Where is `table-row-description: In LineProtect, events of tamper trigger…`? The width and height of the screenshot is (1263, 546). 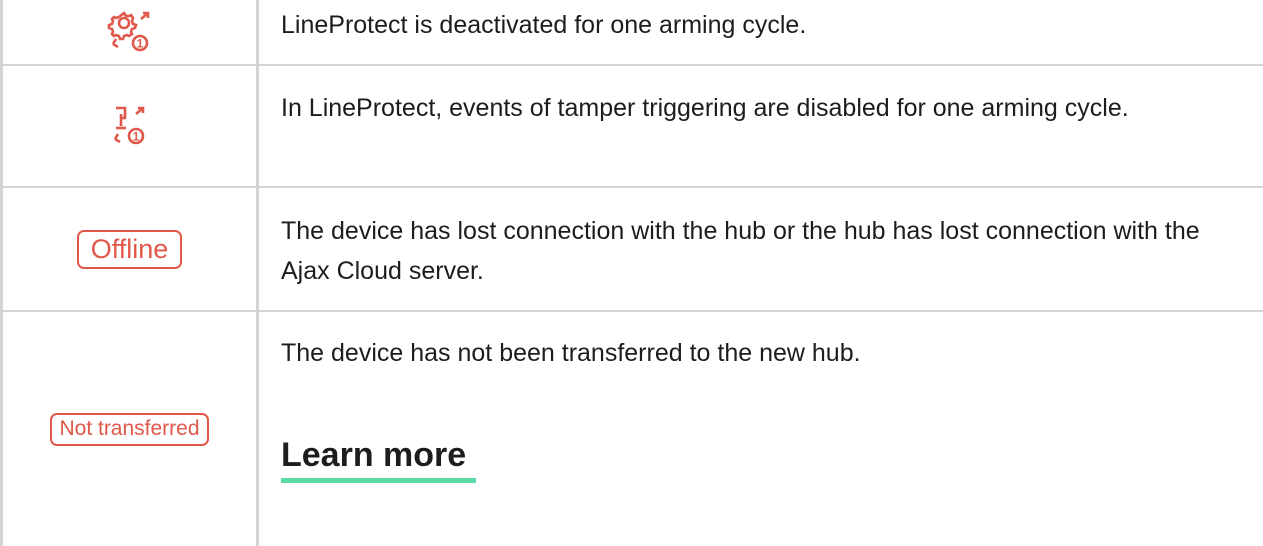
table-row-description: In LineProtect, events of tamper trigger… is located at coordinates (705, 108).